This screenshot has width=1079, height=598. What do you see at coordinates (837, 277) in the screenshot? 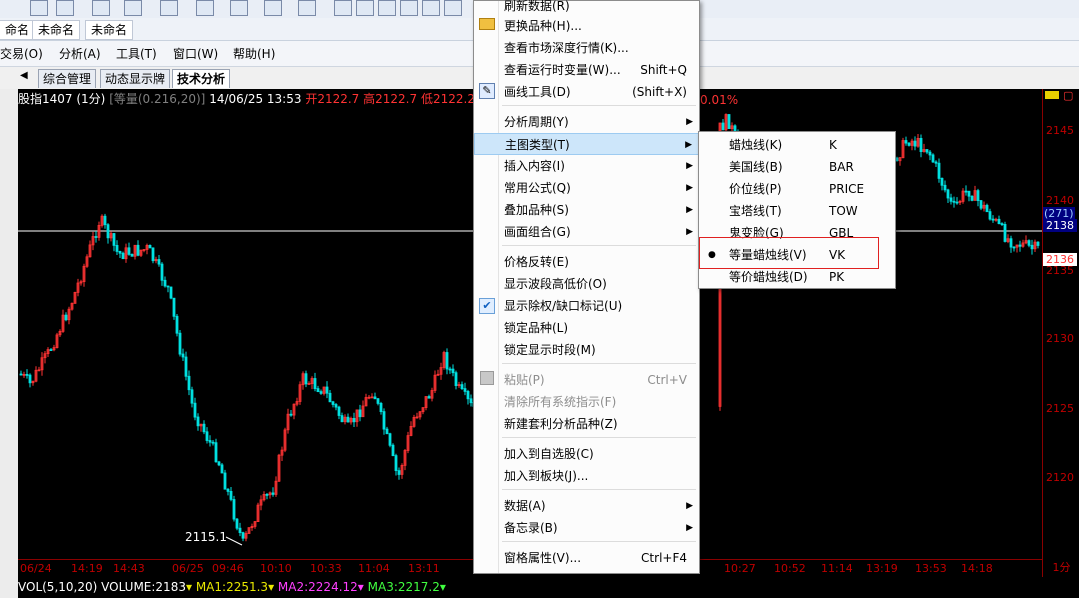
I see `submenu-item-code: PK` at bounding box center [837, 277].